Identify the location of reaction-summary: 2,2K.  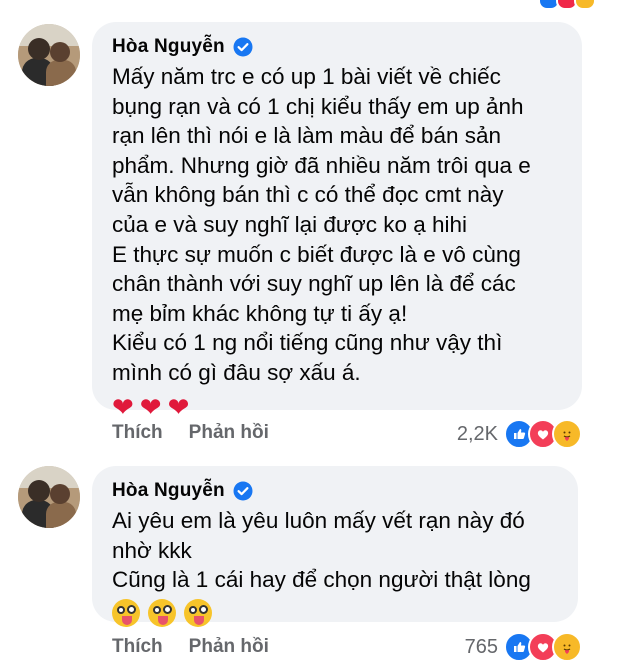
(519, 434).